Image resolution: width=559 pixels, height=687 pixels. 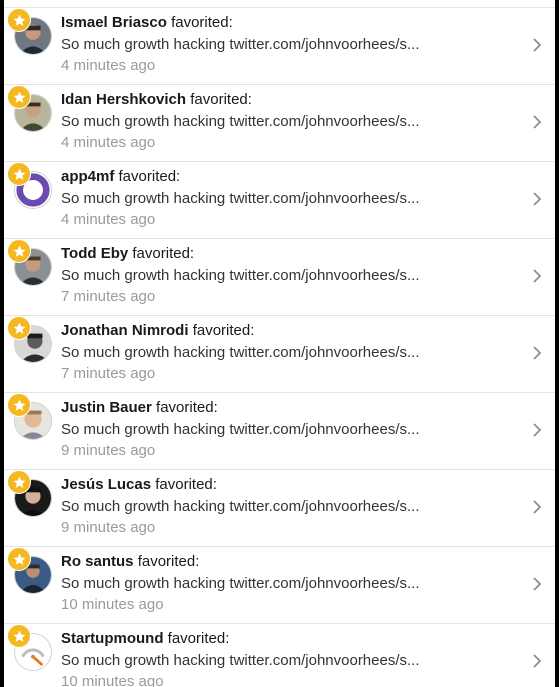 What do you see at coordinates (125, 330) in the screenshot?
I see `user-name: Jonathan Nimrodi` at bounding box center [125, 330].